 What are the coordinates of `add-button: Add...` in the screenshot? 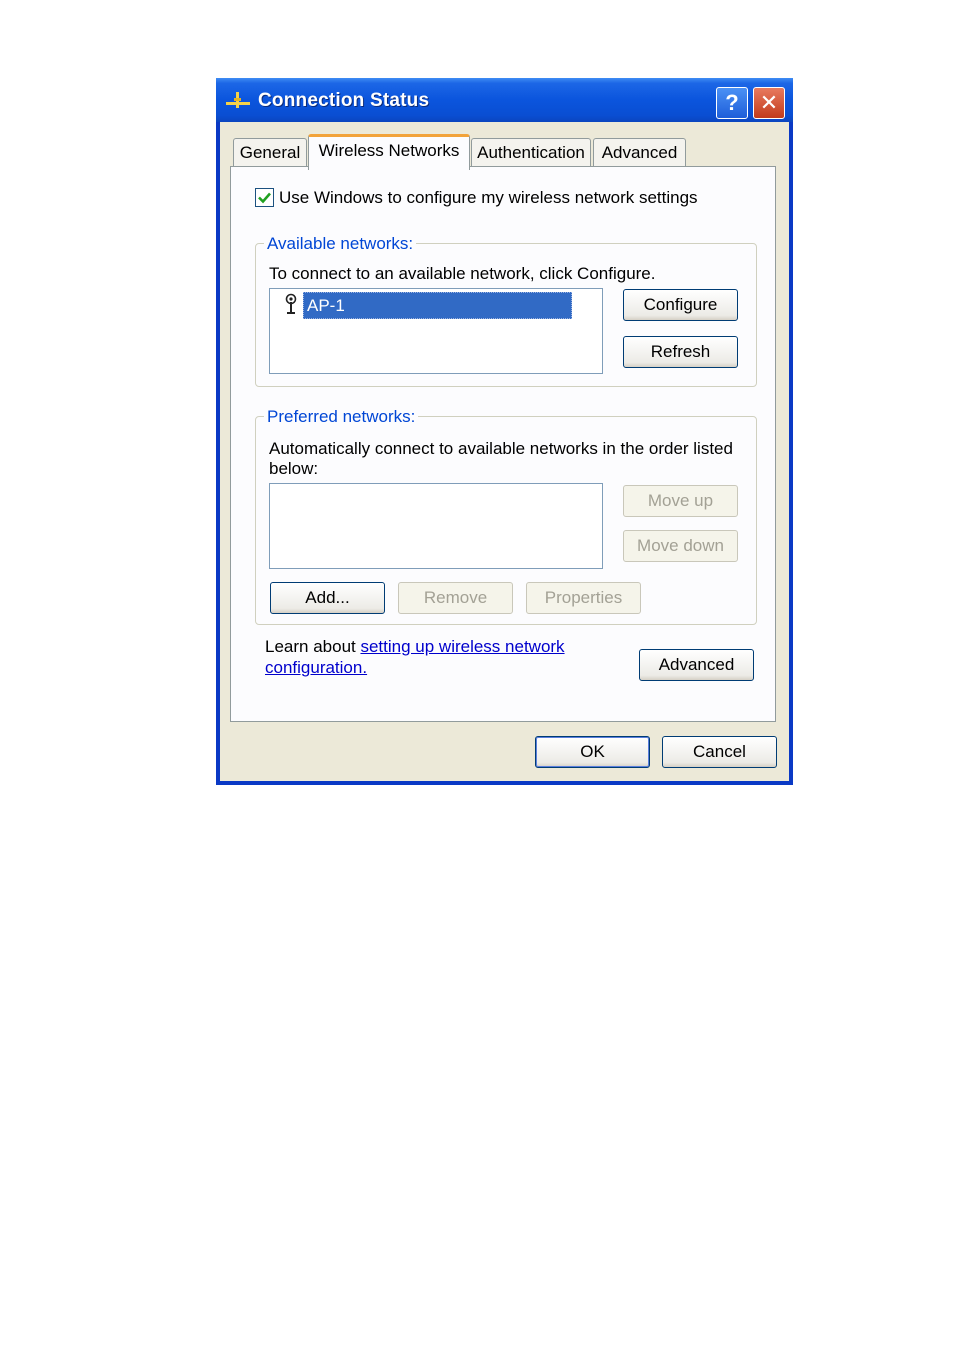 It's located at (327, 598).